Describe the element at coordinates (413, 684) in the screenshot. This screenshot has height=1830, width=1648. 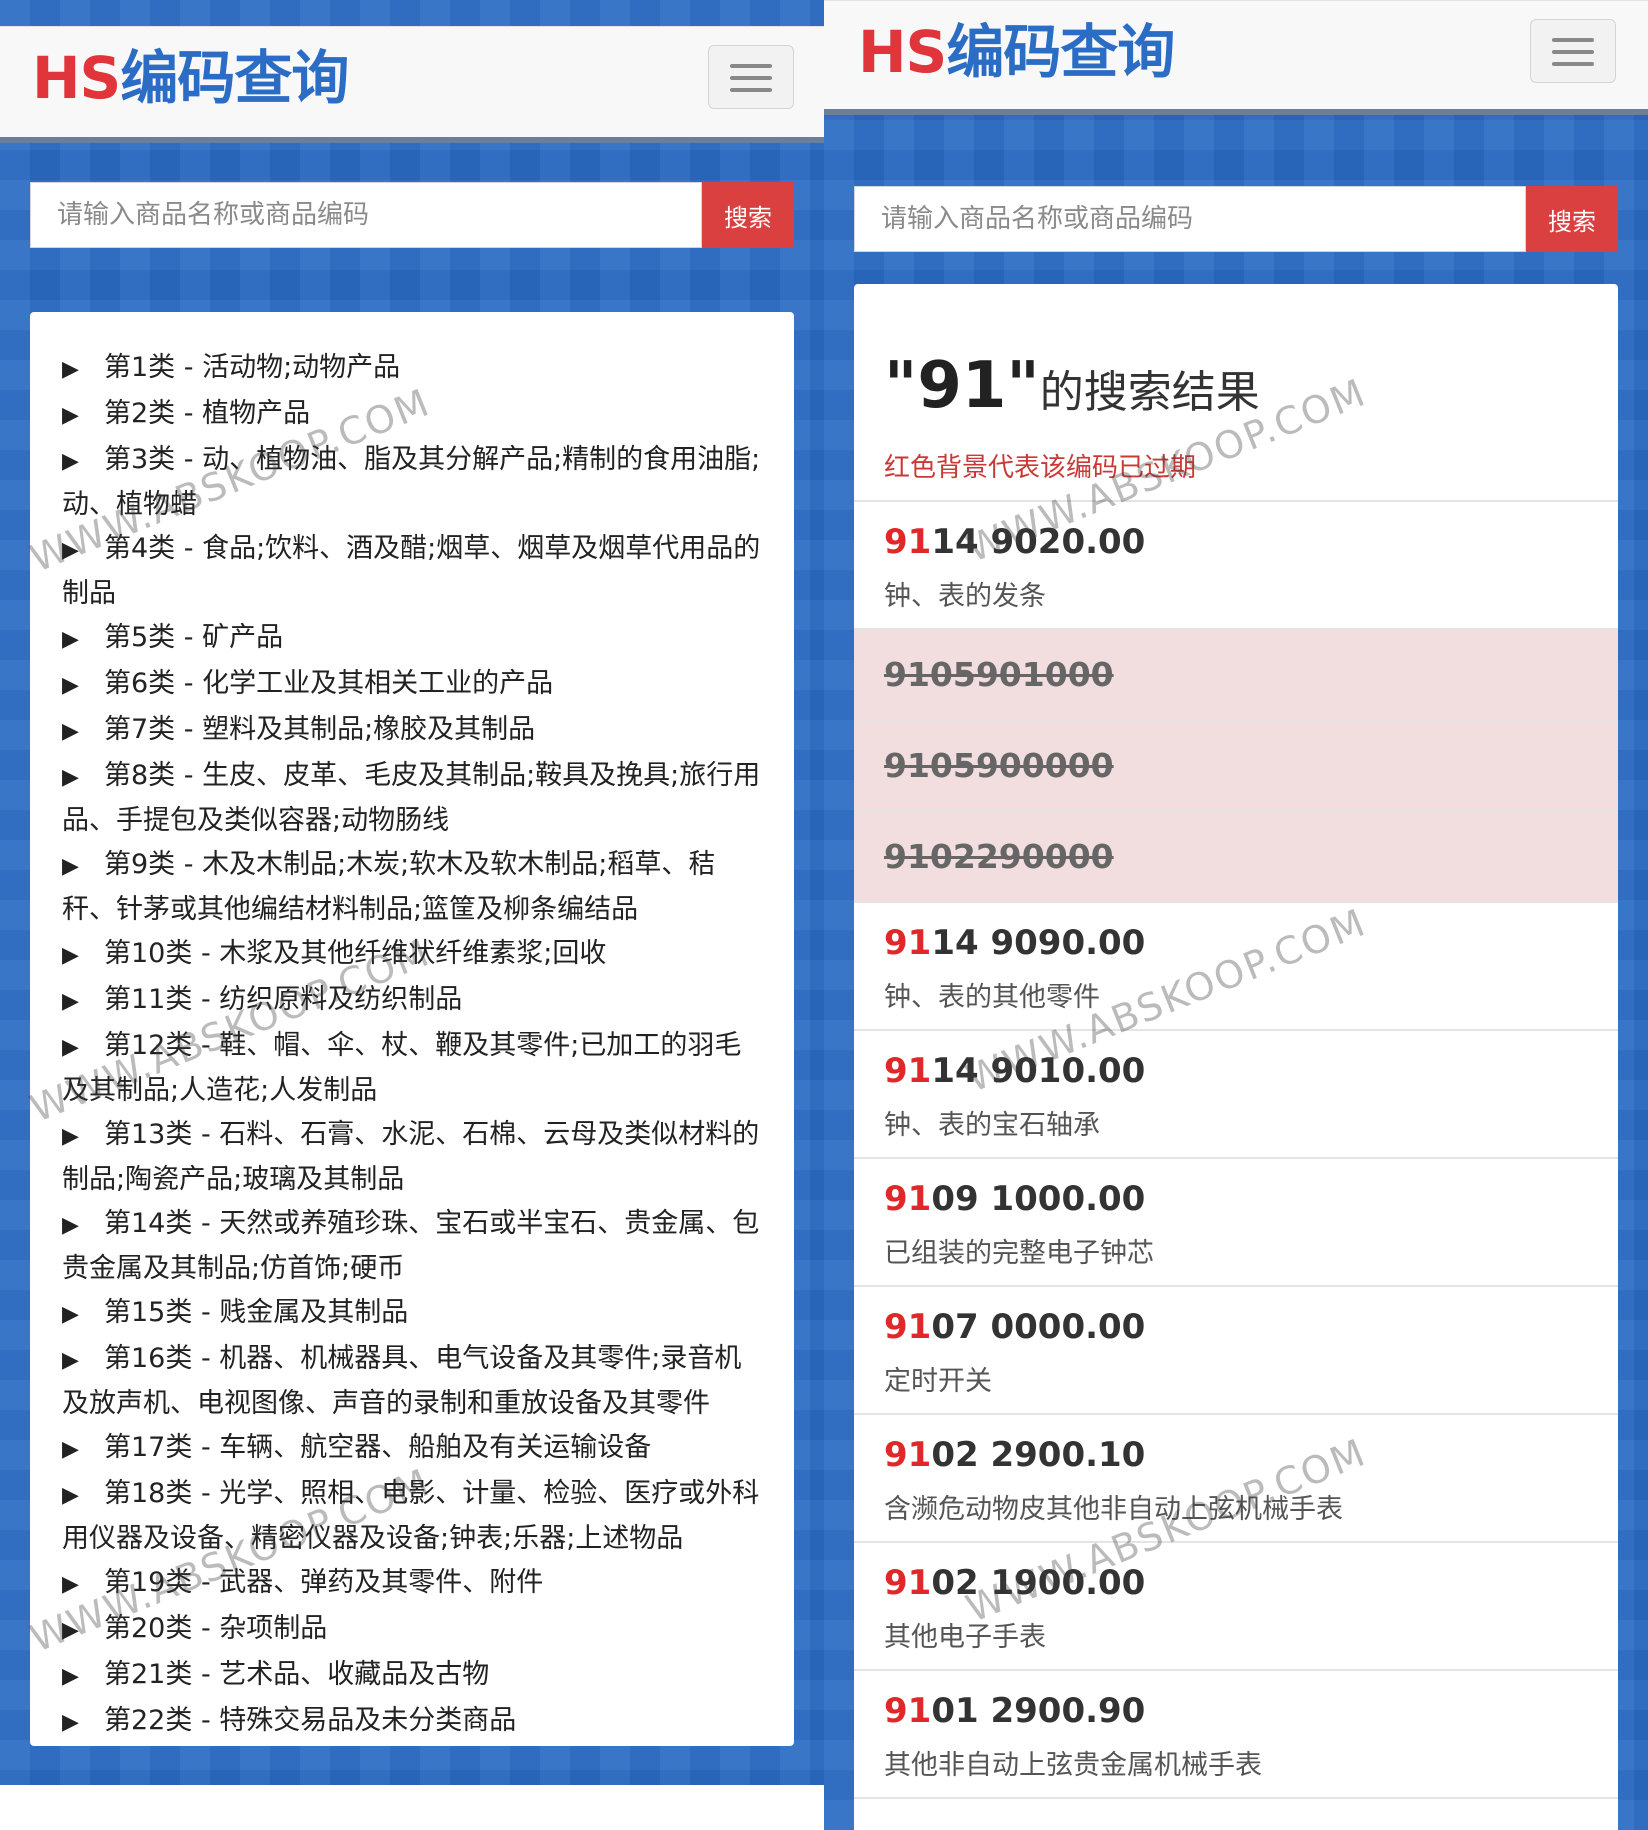
I see `category-item: ▶ 第6类 - 化学工业及其相关工业的产品` at that location.